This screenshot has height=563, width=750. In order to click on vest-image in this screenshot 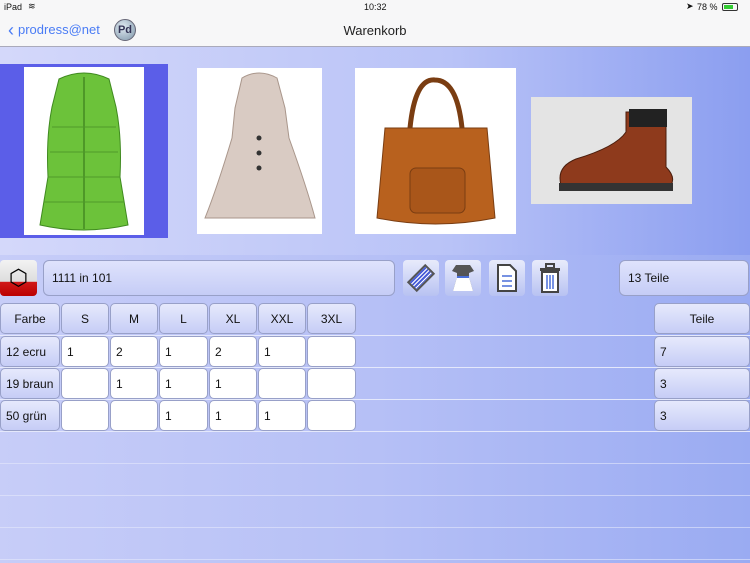, I will do `click(84, 151)`.